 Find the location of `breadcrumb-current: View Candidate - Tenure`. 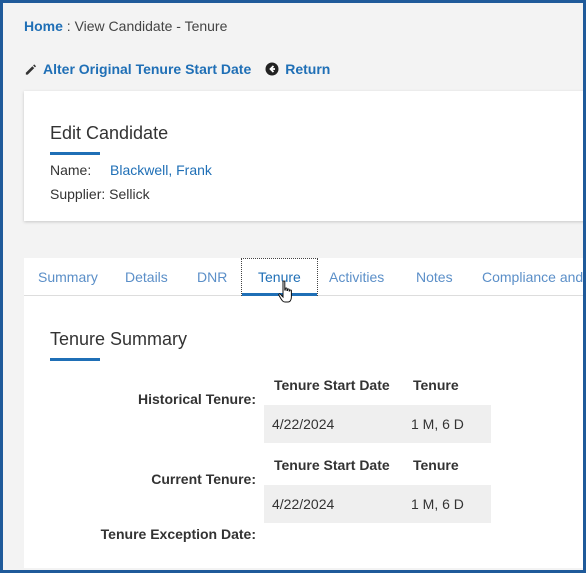

breadcrumb-current: View Candidate - Tenure is located at coordinates (151, 26).